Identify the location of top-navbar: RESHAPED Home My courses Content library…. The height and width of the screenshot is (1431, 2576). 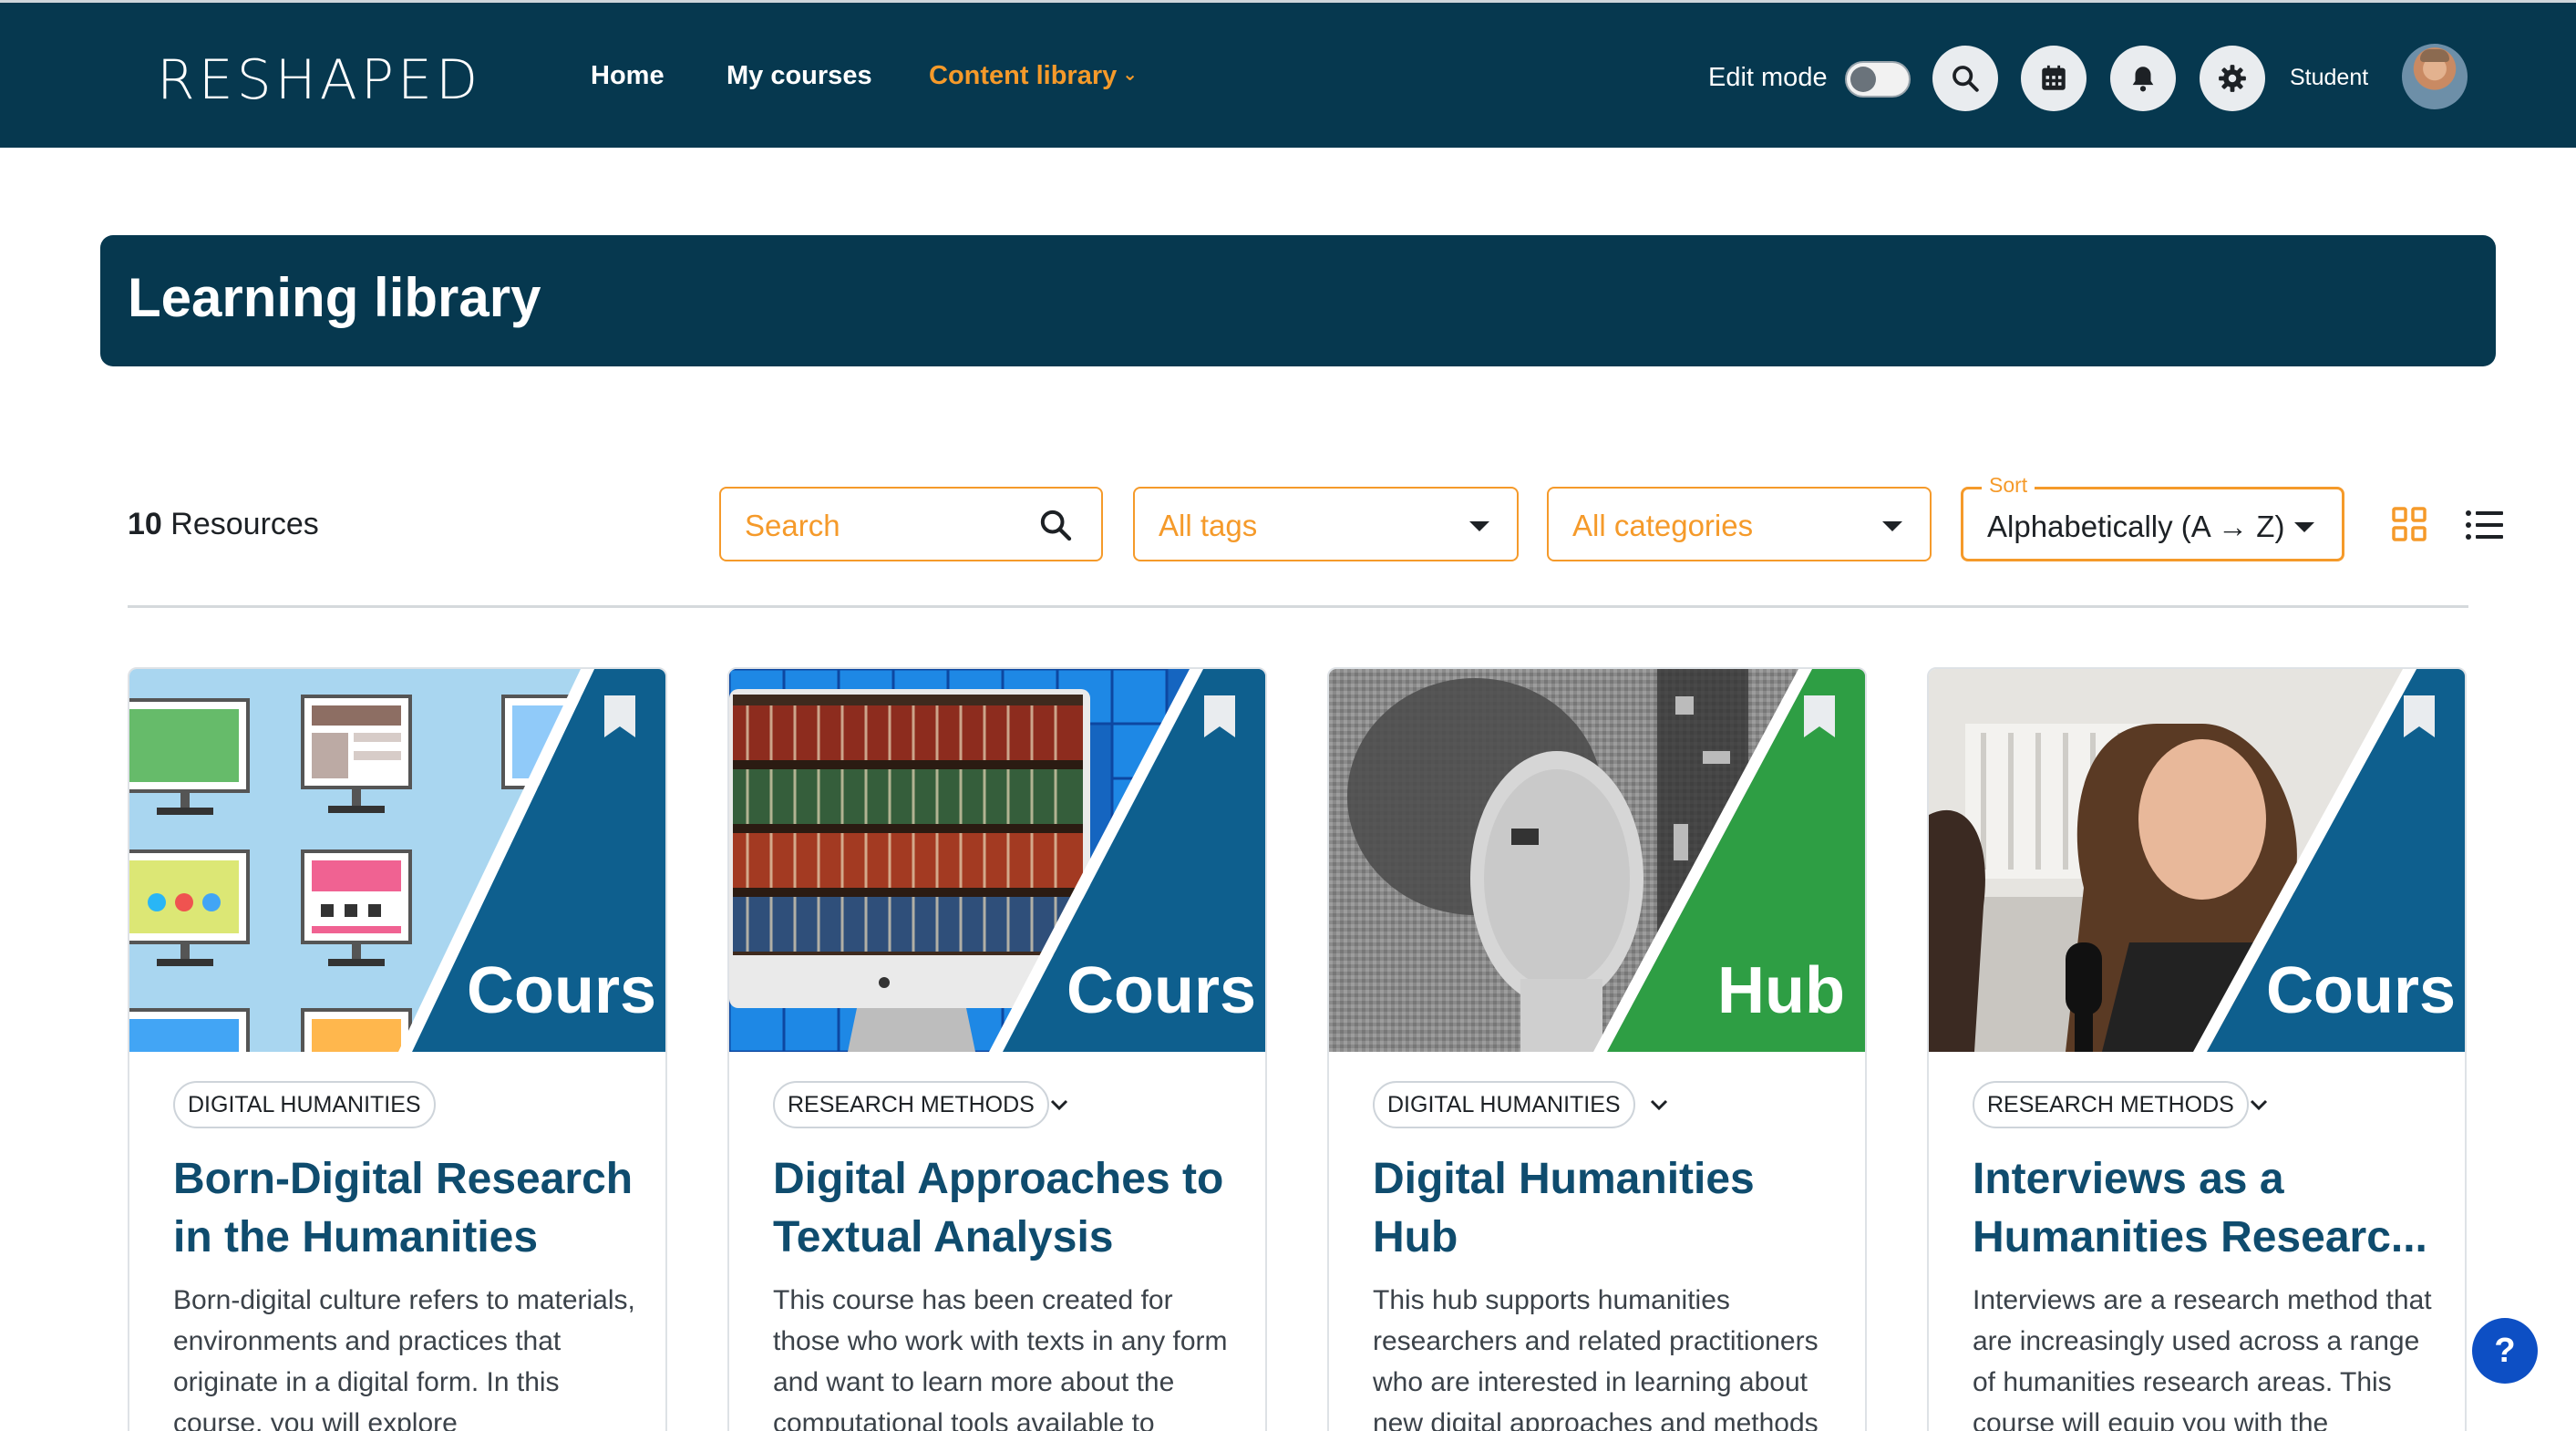
(1288, 74).